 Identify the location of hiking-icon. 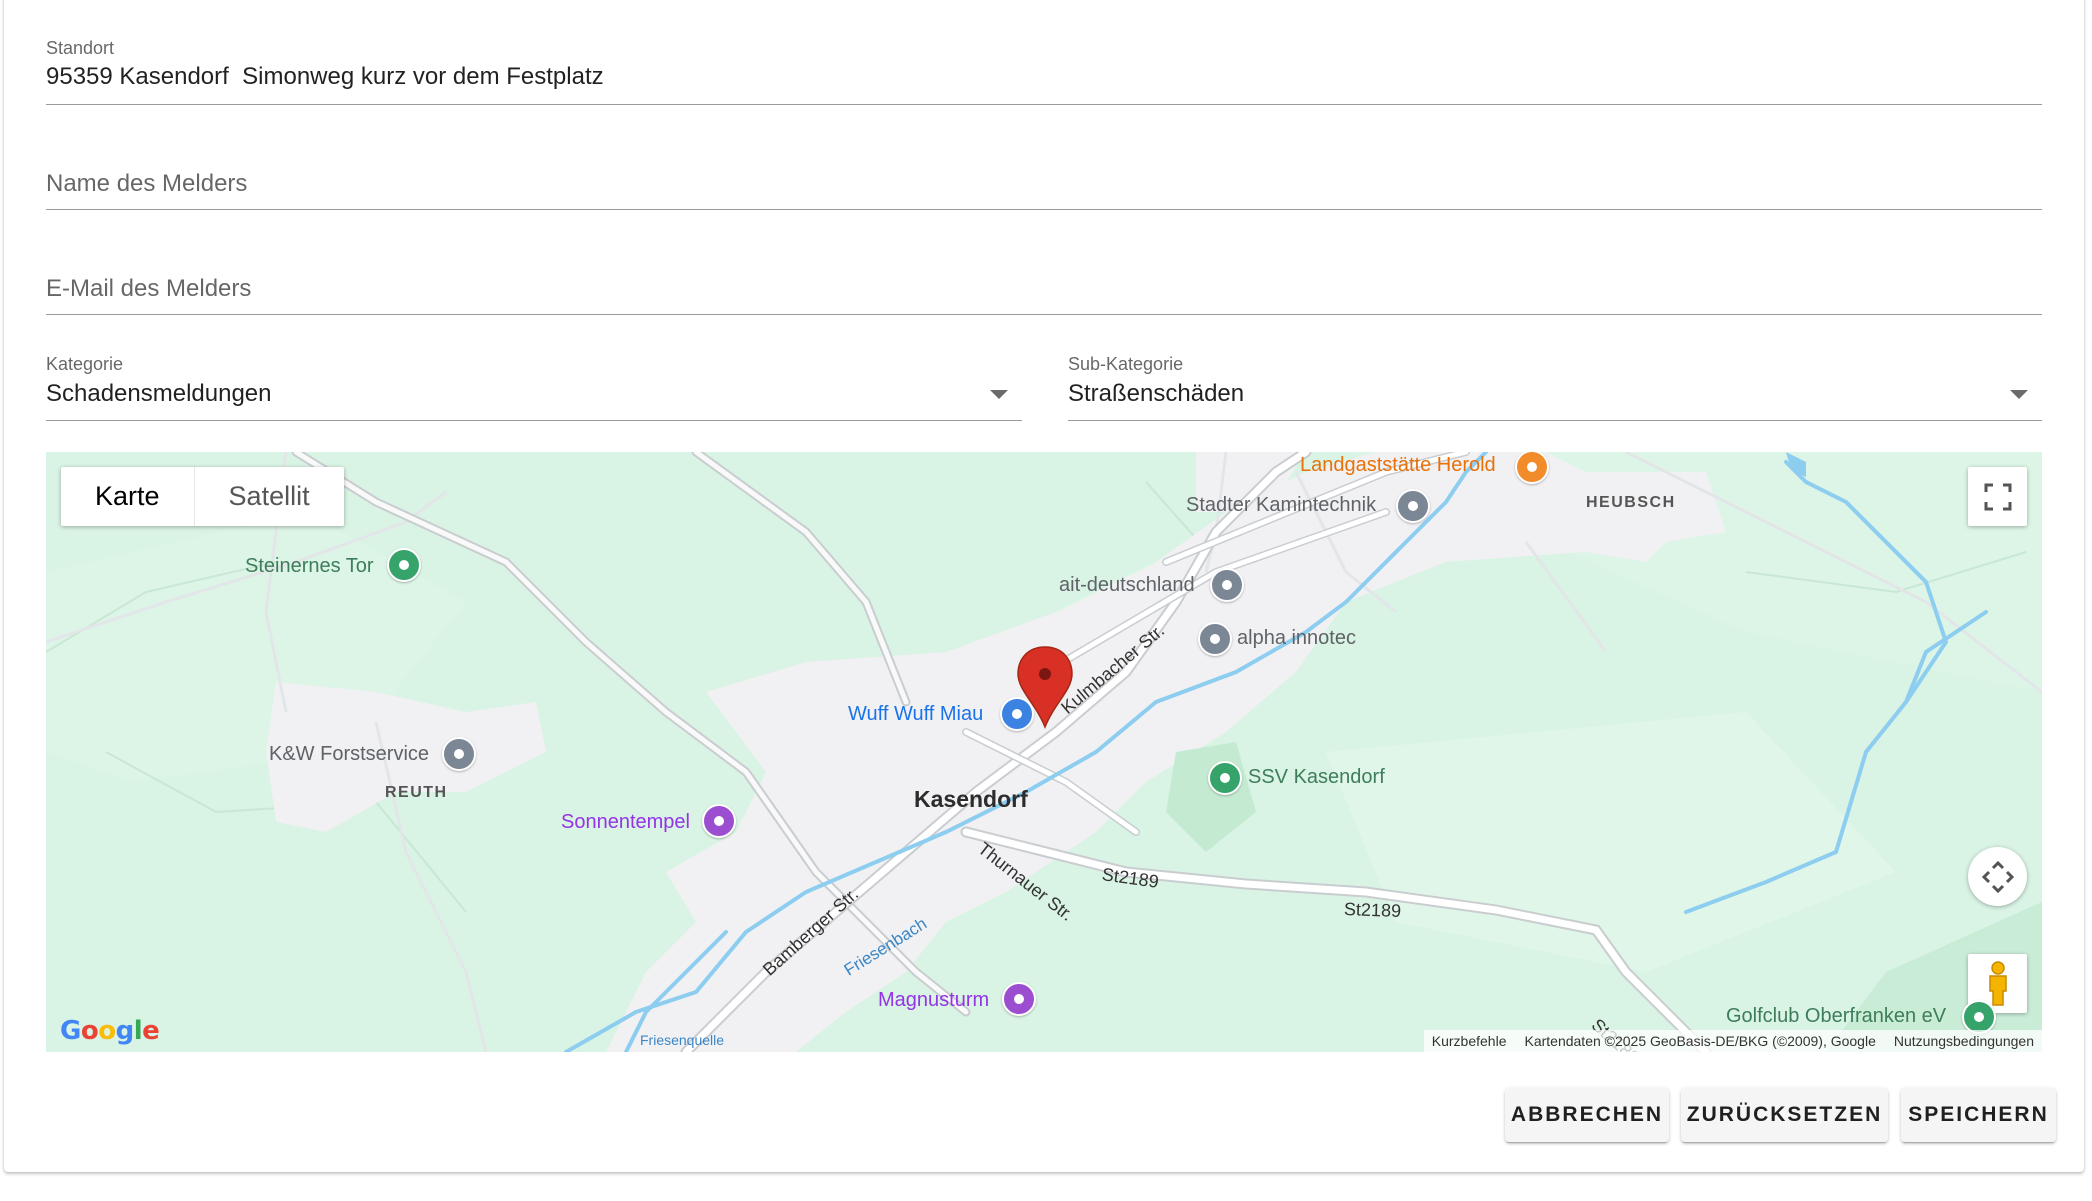
(404, 565).